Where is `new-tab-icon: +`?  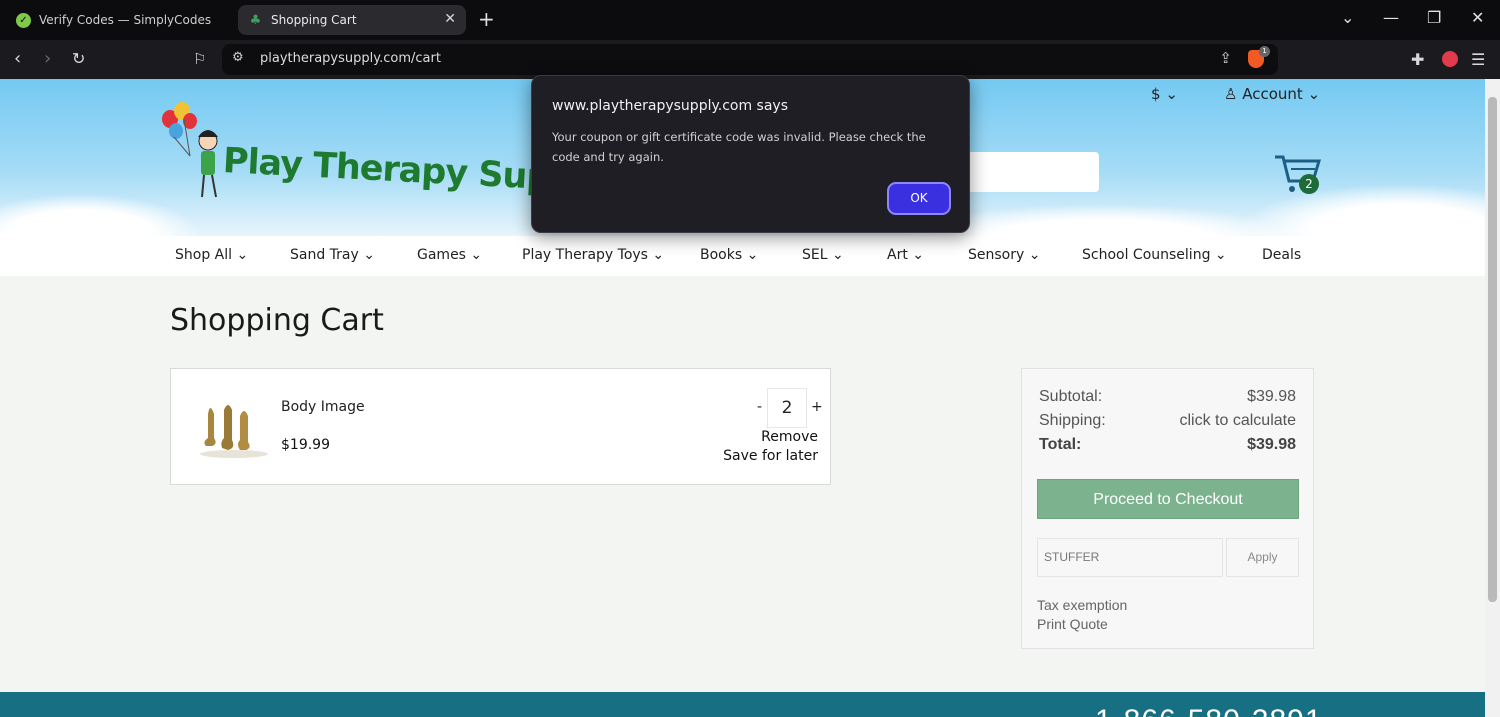
new-tab-icon: + is located at coordinates (486, 19).